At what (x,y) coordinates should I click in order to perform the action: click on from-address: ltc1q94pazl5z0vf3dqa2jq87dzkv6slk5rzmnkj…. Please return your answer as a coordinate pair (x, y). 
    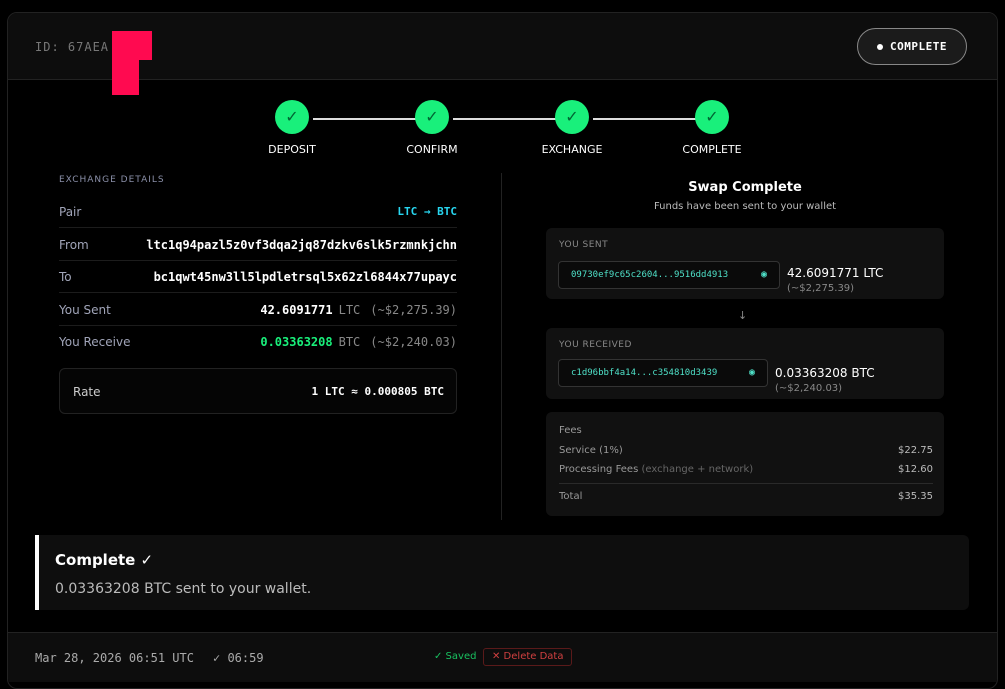
    Looking at the image, I should click on (301, 245).